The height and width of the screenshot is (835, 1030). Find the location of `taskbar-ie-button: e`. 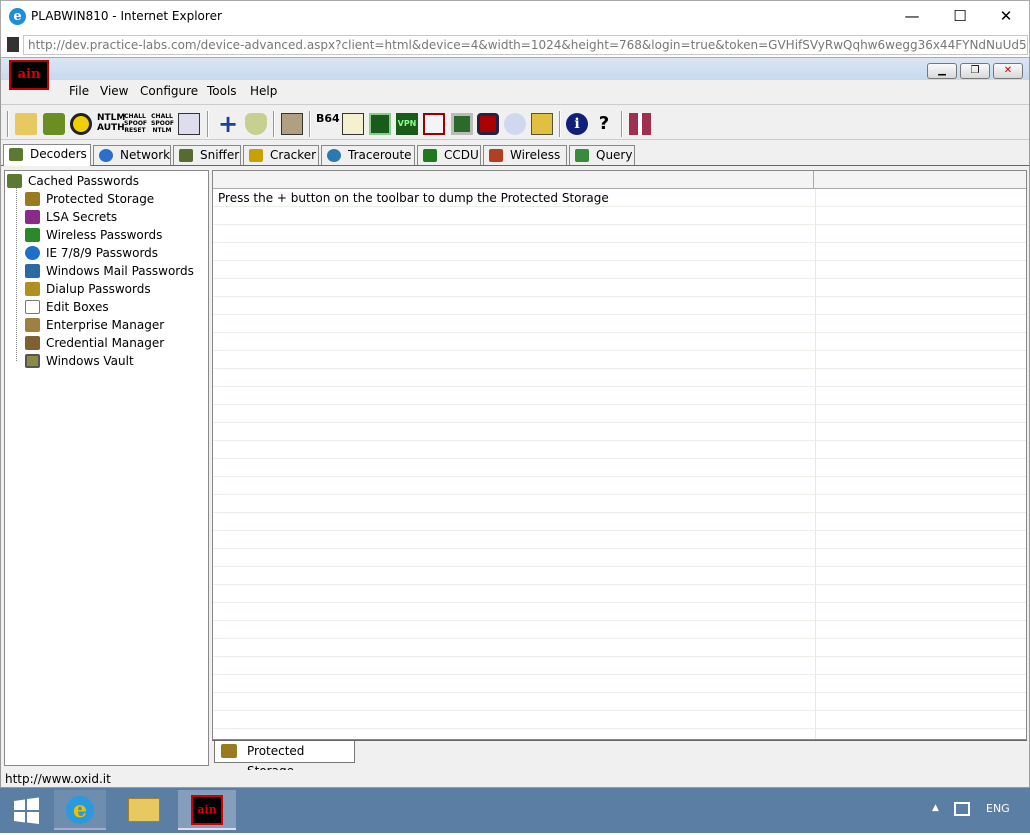

taskbar-ie-button: e is located at coordinates (80, 810).